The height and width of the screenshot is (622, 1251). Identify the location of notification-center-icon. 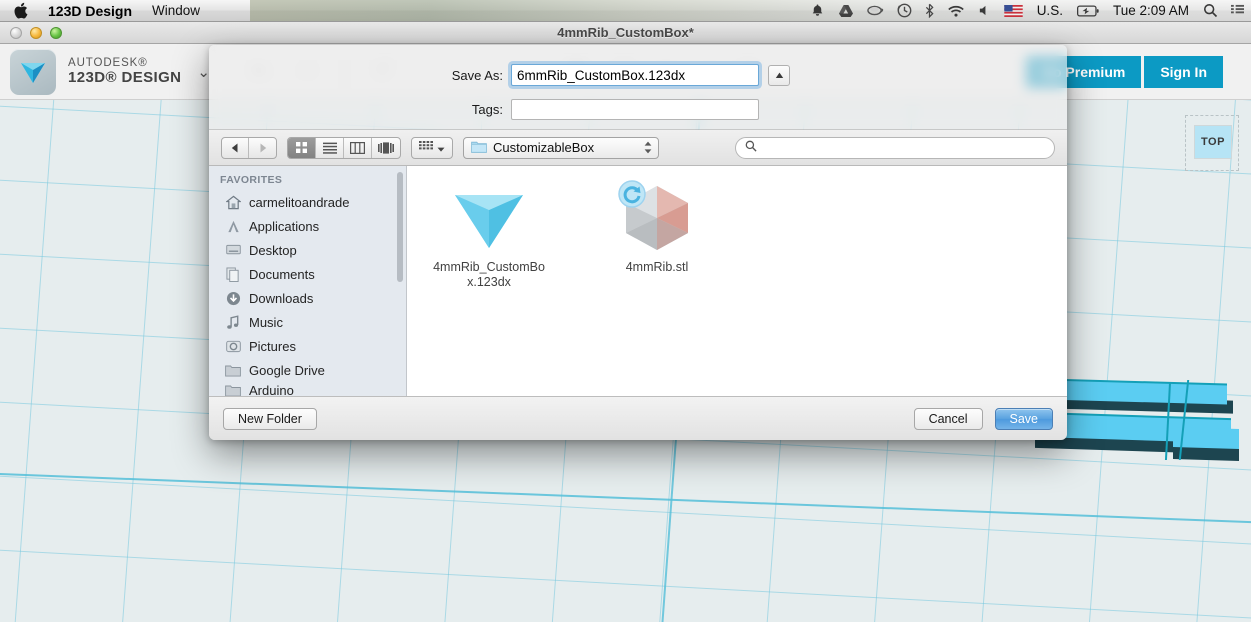
(1237, 10).